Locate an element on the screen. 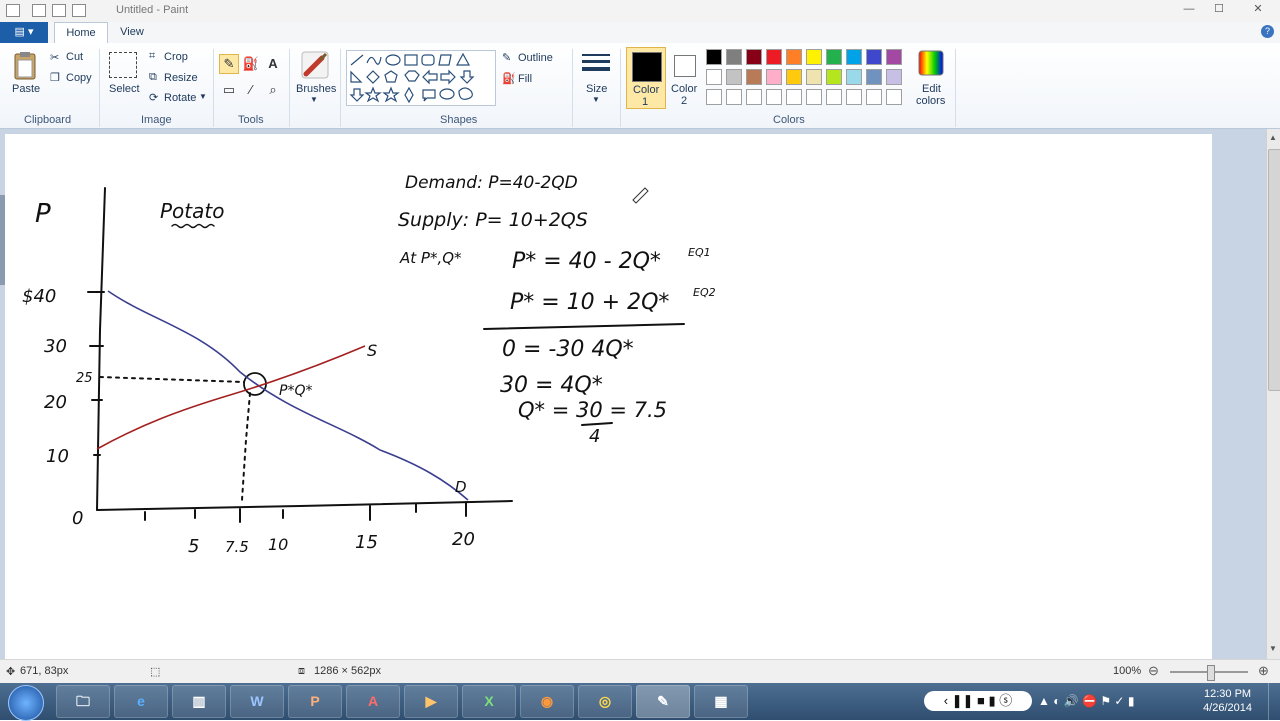  rotate-icon: ⟳ is located at coordinates (153, 97).